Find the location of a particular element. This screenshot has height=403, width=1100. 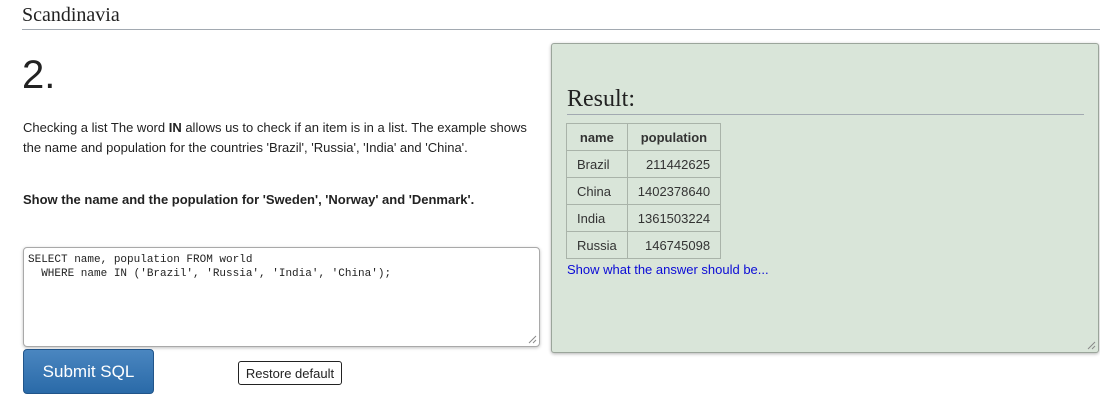

description-text-prefix: Checking a list The word is located at coordinates (96, 127).